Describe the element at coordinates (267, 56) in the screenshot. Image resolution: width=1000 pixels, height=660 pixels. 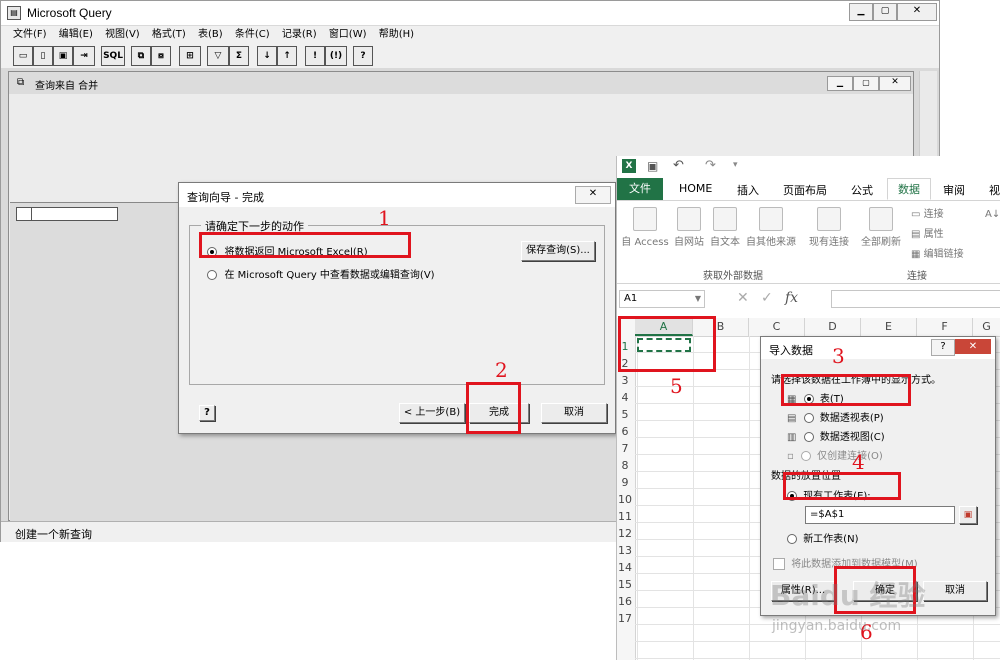
I see `sort-asc-icon: ↓` at that location.